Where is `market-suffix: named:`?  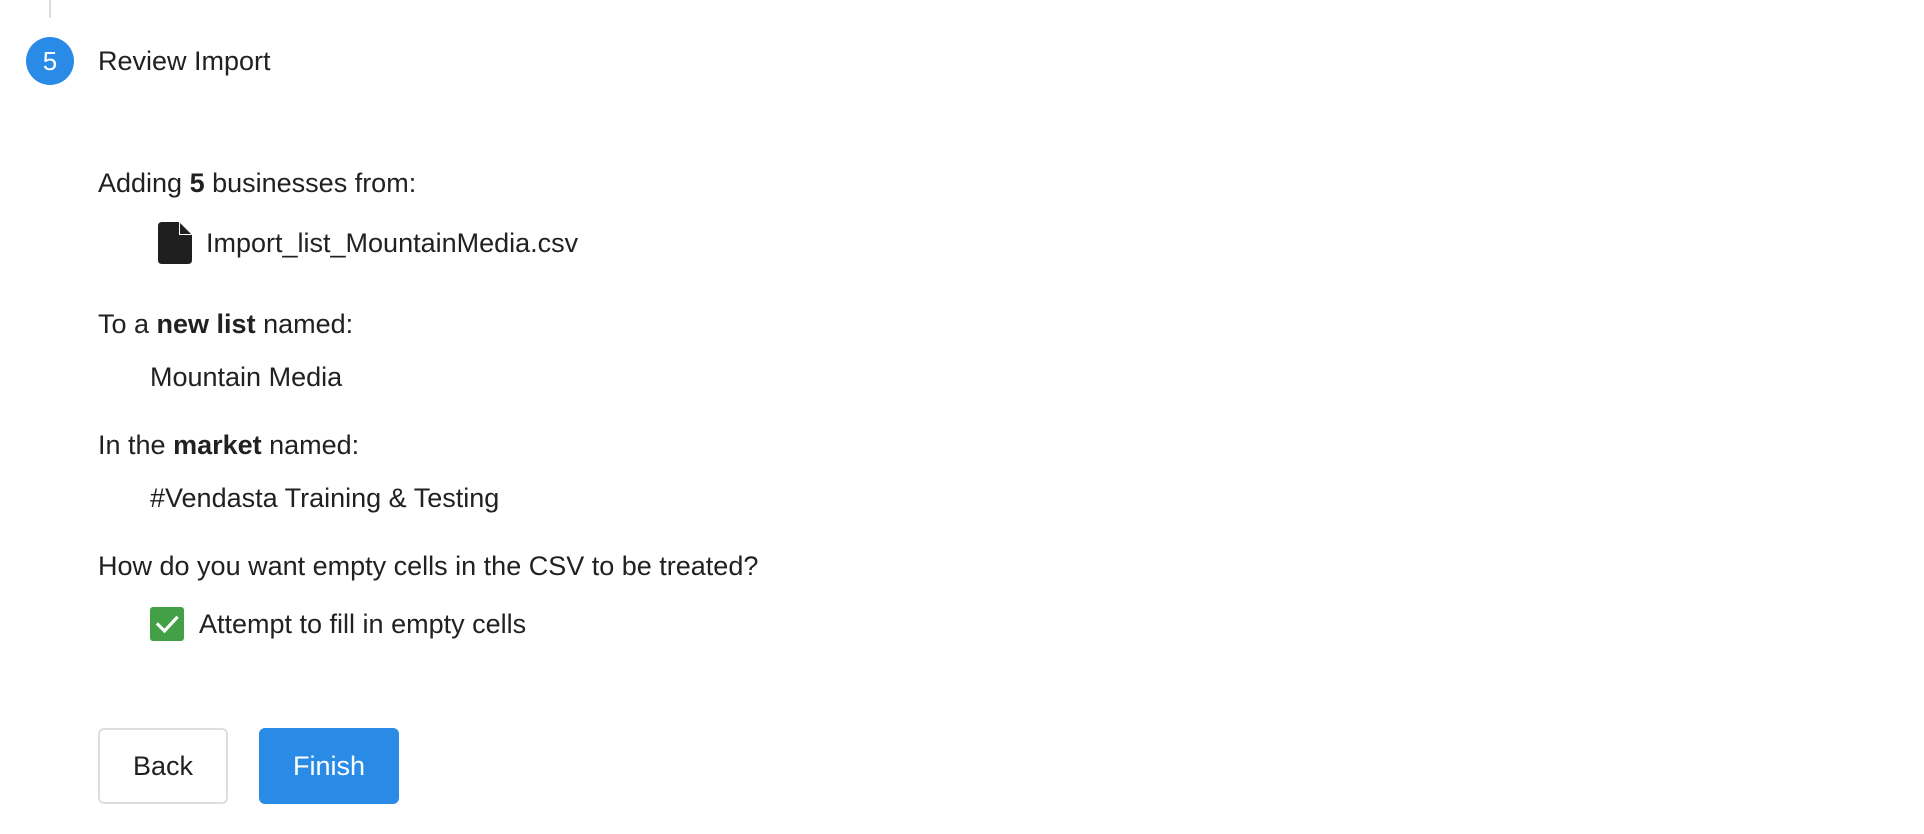 market-suffix: named: is located at coordinates (310, 445).